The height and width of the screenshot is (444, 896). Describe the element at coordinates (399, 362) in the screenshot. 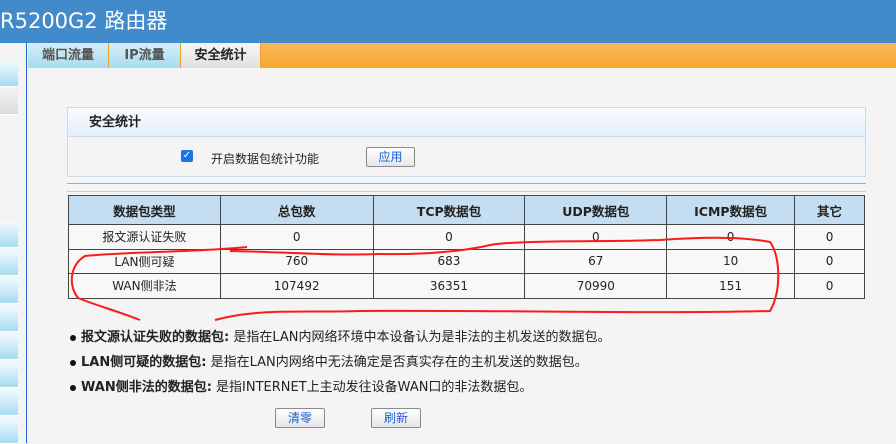

I see `note-desc: 是指在LAN内网络中无法确定是否真实存在的主机发送的数据包。` at that location.